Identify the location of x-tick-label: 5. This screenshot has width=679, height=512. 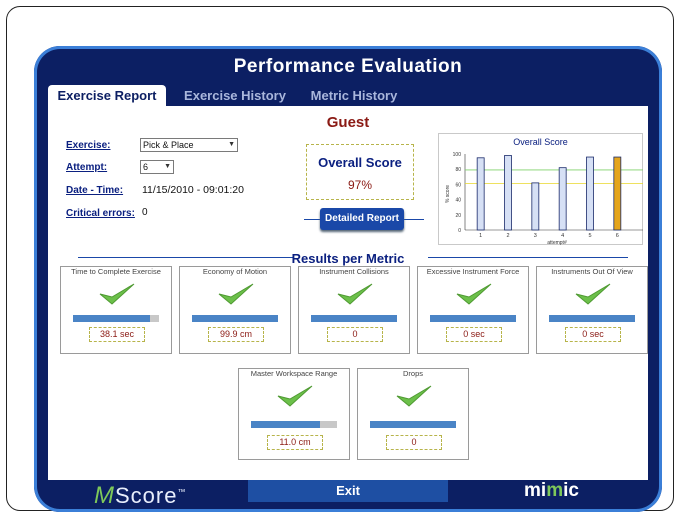
(589, 236).